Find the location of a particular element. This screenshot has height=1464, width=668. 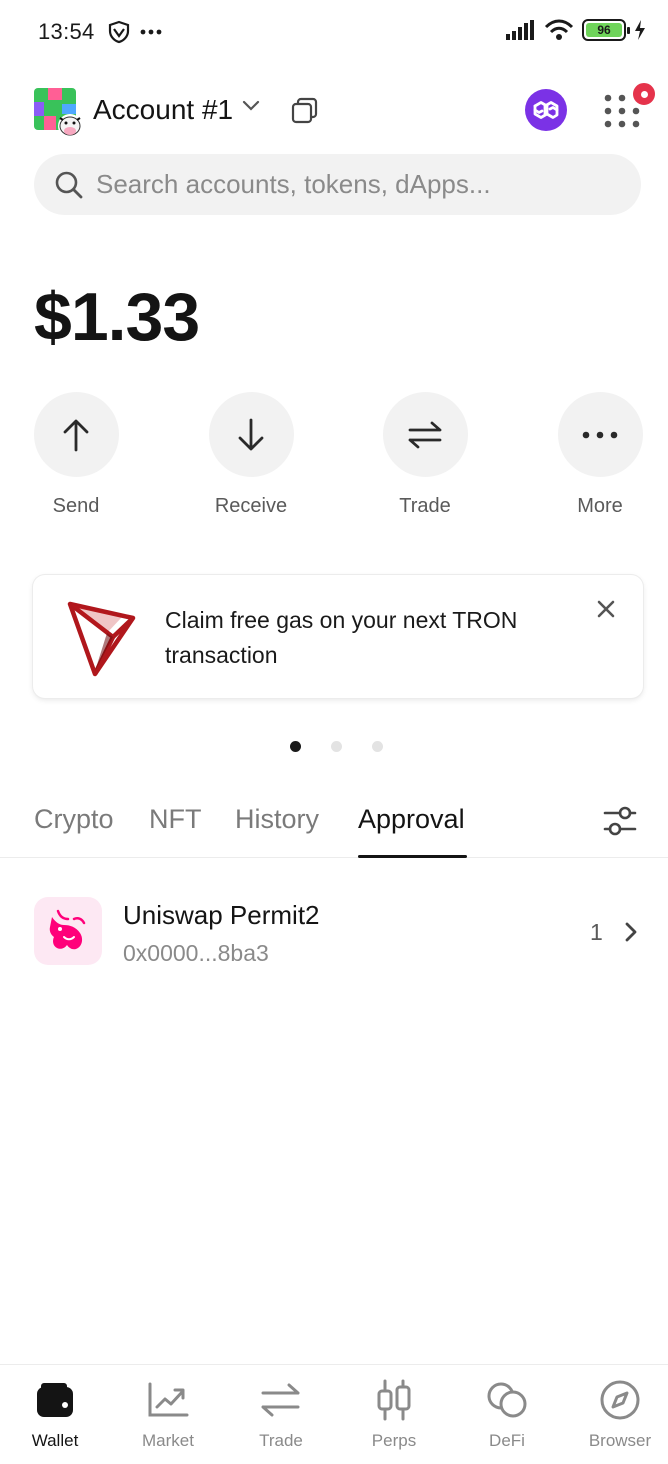

arrow-up-icon is located at coordinates (76, 435).